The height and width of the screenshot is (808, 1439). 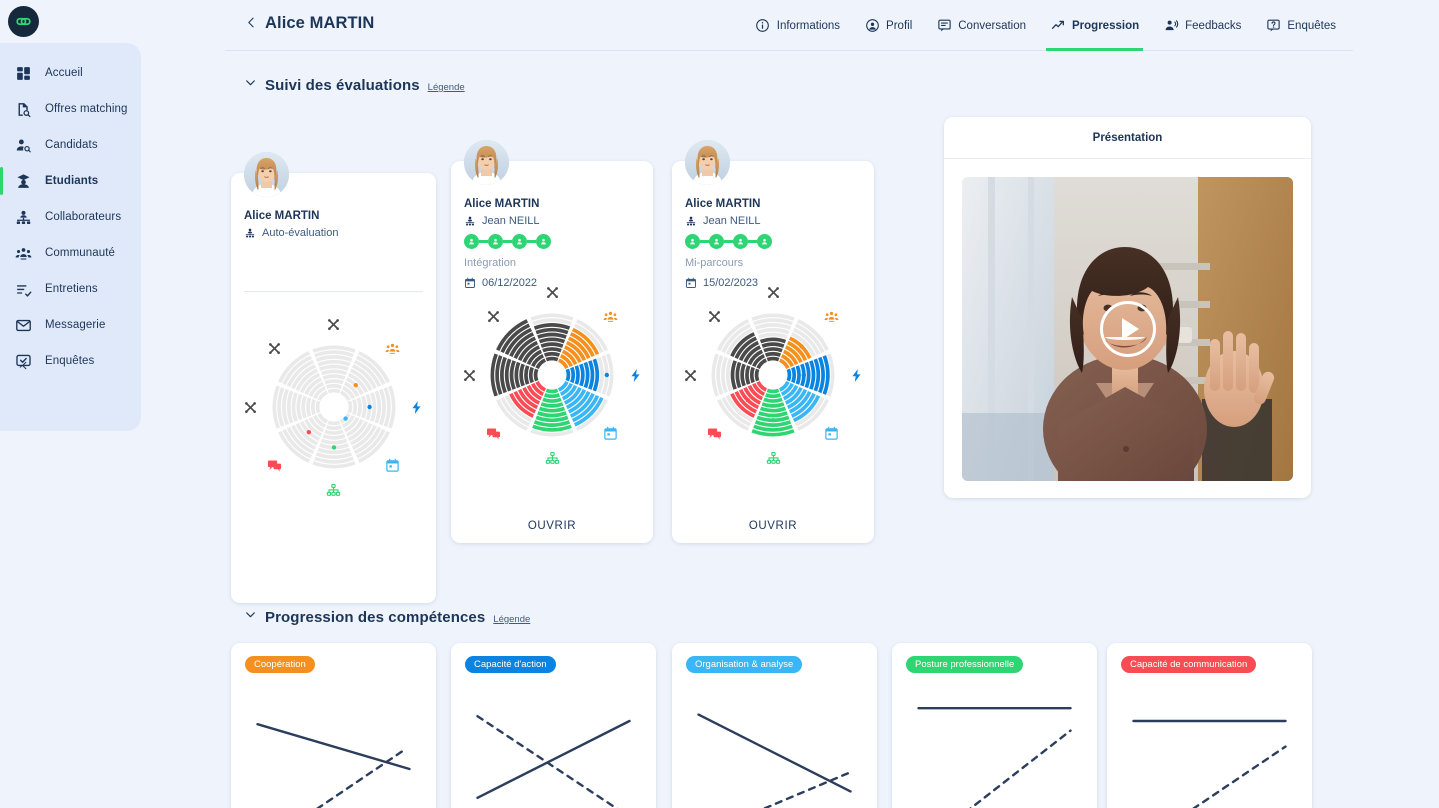 What do you see at coordinates (23, 21) in the screenshot?
I see `app-logo` at bounding box center [23, 21].